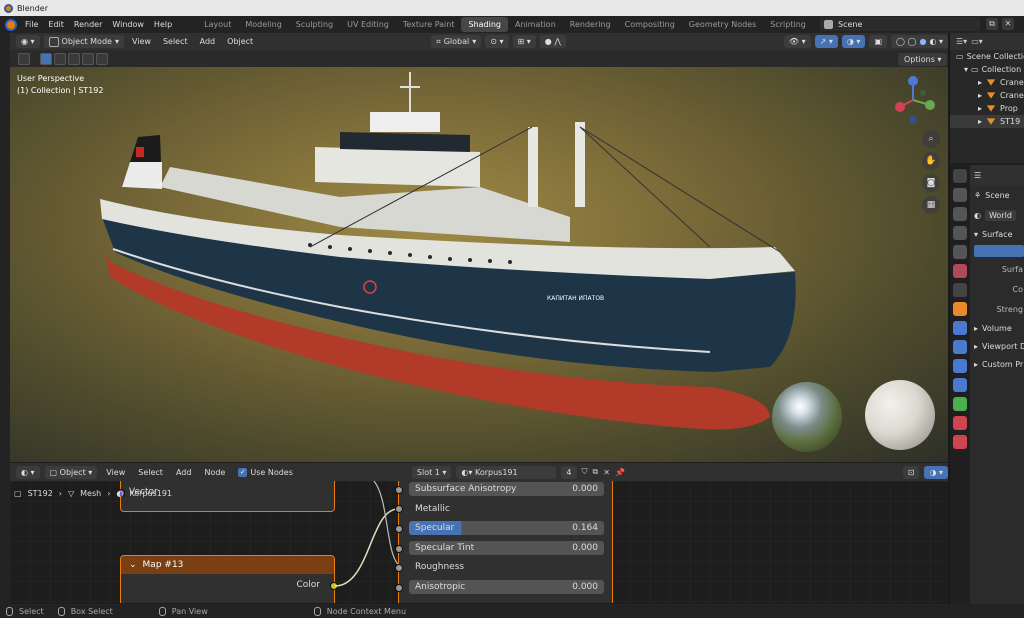  What do you see at coordinates (923, 59) in the screenshot?
I see `options-dropdown: Options ▾` at bounding box center [923, 59].